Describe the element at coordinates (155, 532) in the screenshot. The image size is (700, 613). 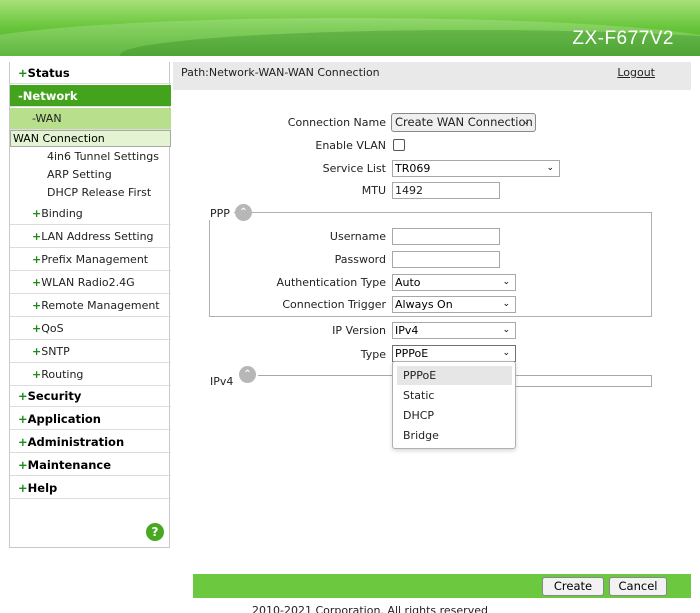
I see `help-icon: ?` at that location.